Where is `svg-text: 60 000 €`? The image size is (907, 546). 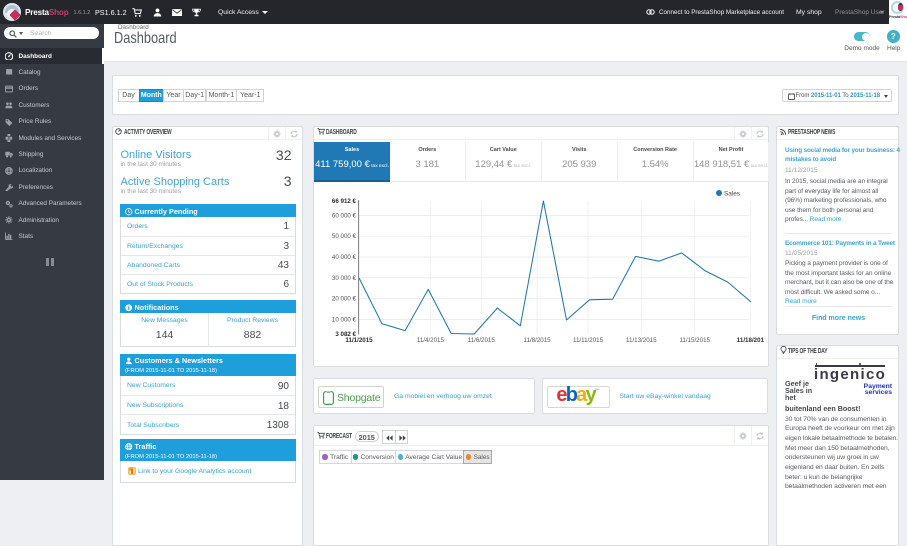
svg-text: 60 000 € is located at coordinates (344, 215).